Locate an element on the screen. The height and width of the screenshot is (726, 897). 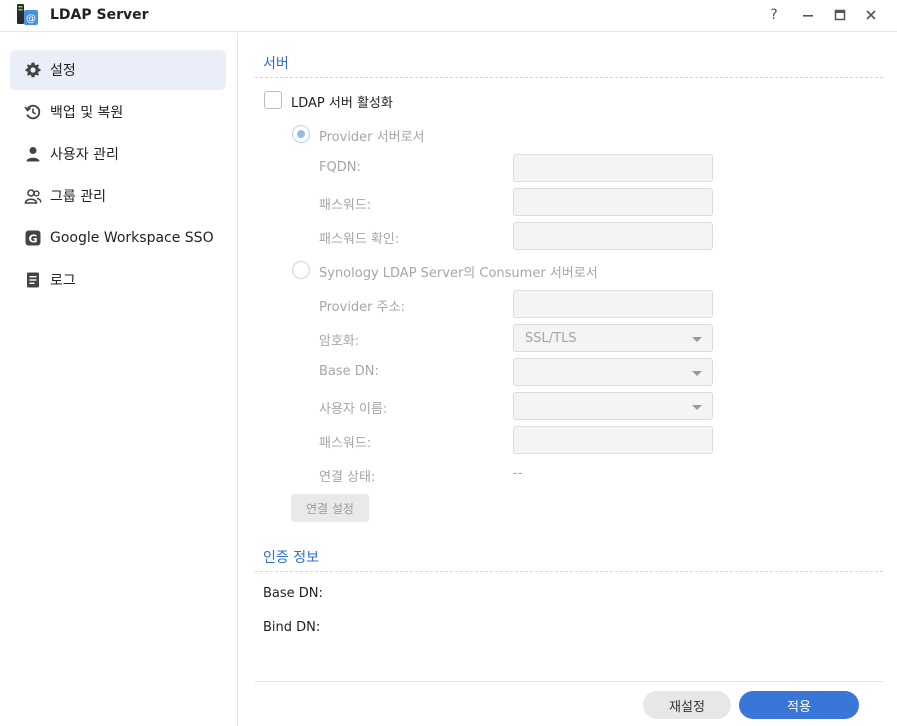
ldap-server-app-icon: @ is located at coordinates (28, 15).